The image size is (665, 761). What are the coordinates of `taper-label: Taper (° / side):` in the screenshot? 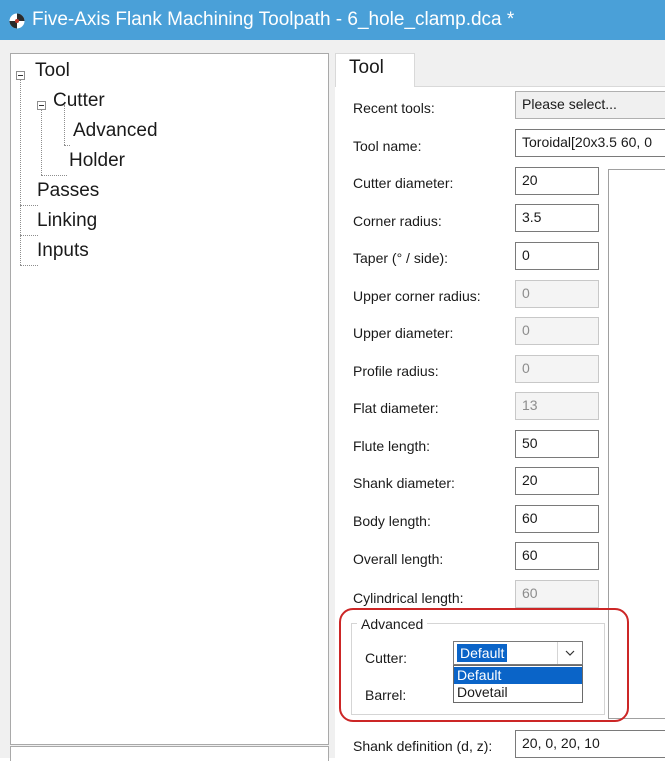 It's located at (401, 258).